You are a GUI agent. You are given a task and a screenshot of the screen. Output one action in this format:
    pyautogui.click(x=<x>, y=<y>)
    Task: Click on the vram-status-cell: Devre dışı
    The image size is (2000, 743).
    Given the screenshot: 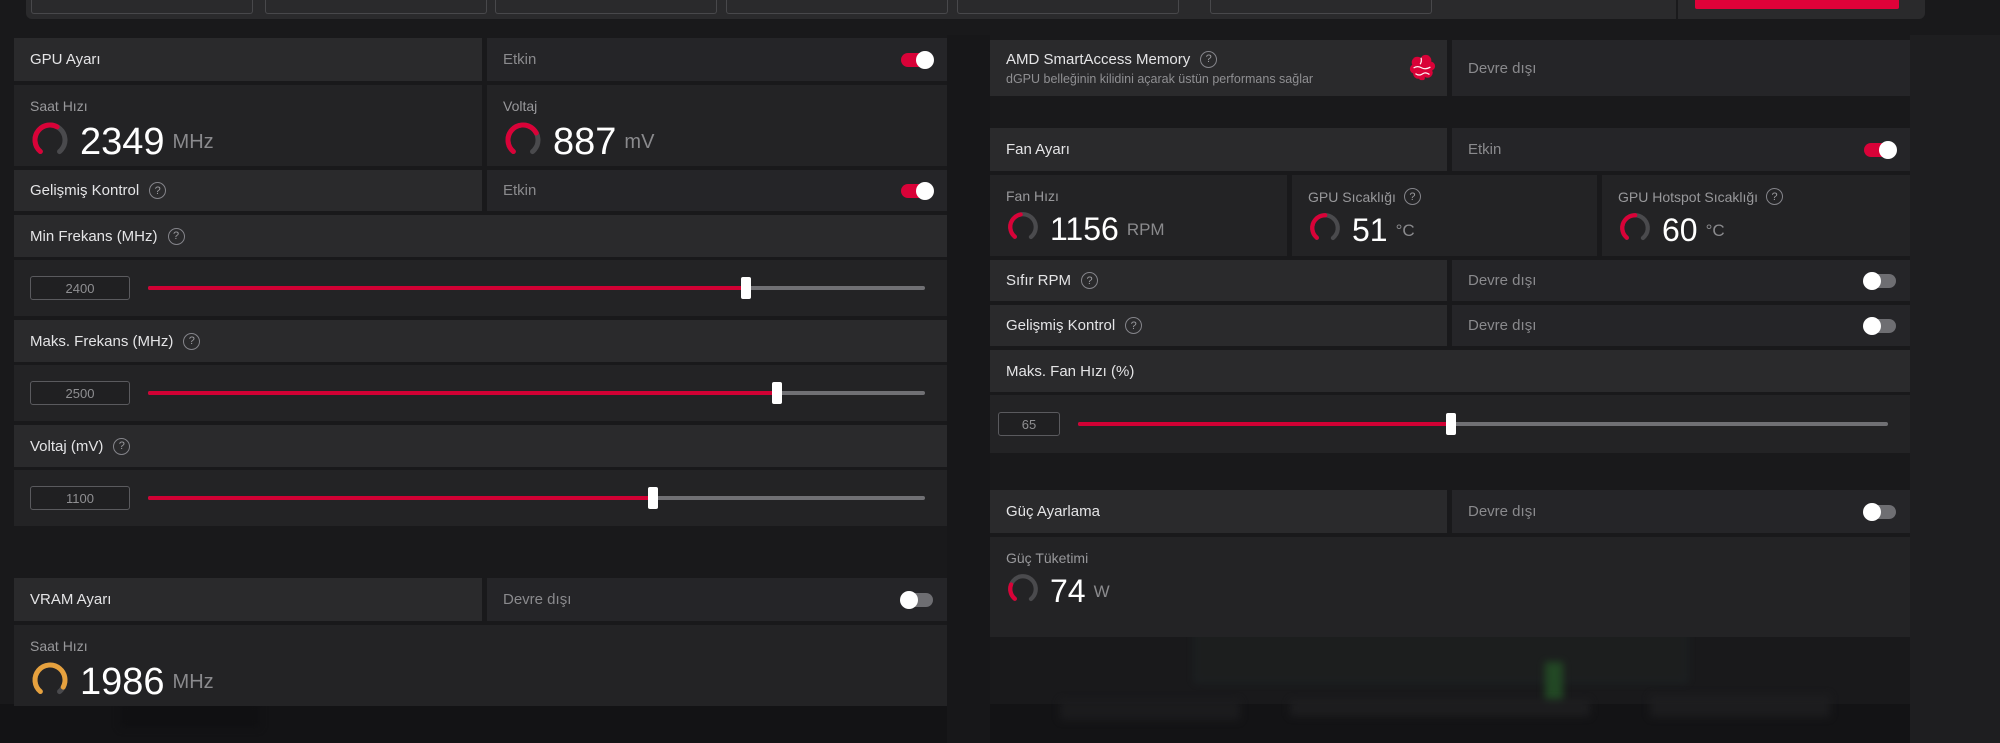 What is the action you would take?
    pyautogui.click(x=717, y=599)
    